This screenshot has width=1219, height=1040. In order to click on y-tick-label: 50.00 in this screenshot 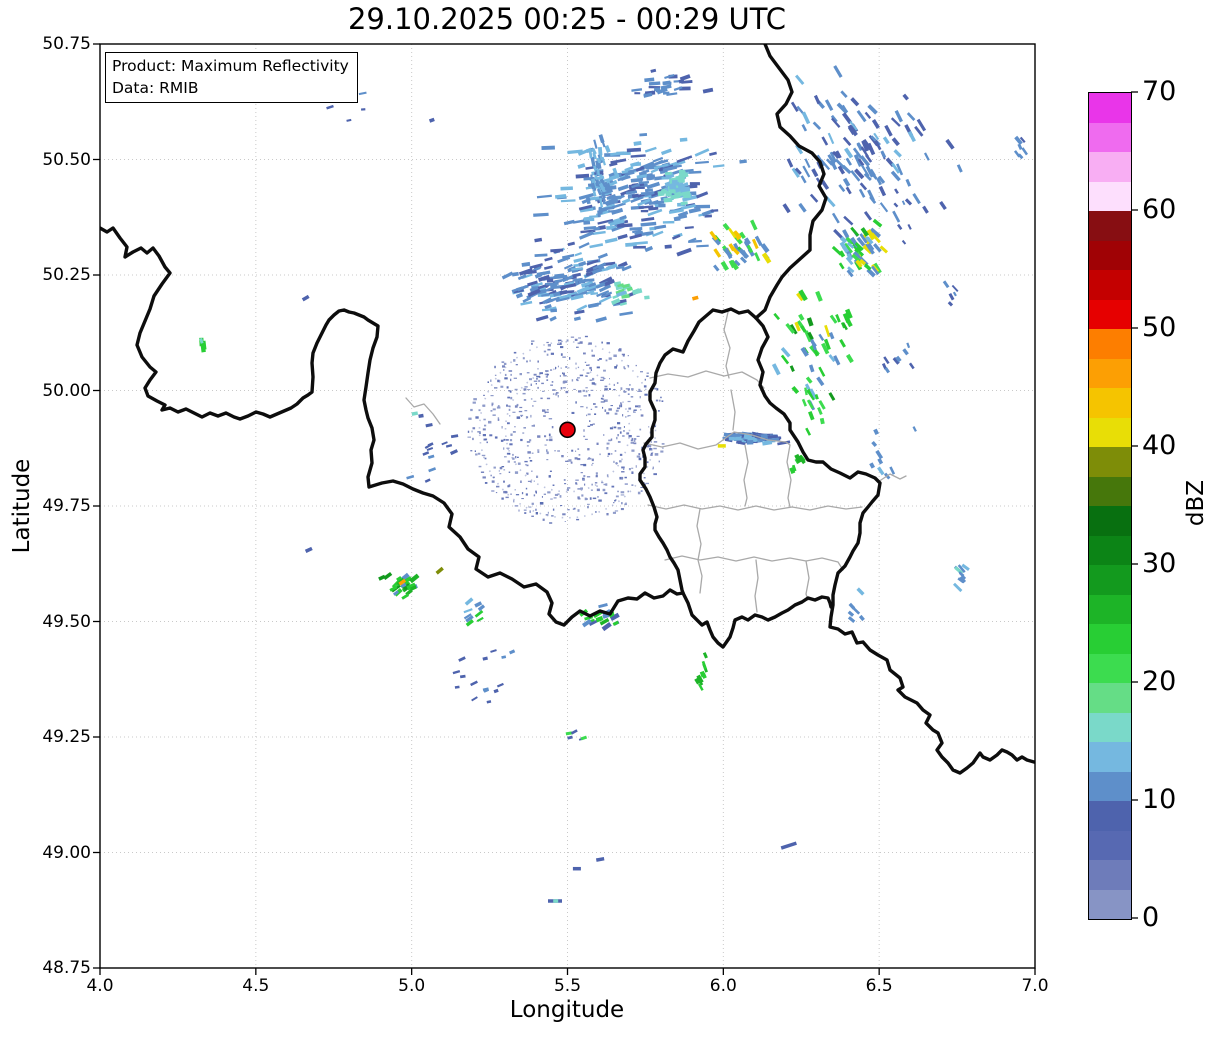, I will do `click(66, 390)`.